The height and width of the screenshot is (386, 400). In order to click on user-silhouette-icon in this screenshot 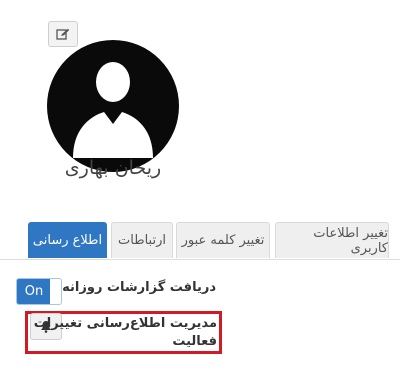, I will do `click(113, 110)`.